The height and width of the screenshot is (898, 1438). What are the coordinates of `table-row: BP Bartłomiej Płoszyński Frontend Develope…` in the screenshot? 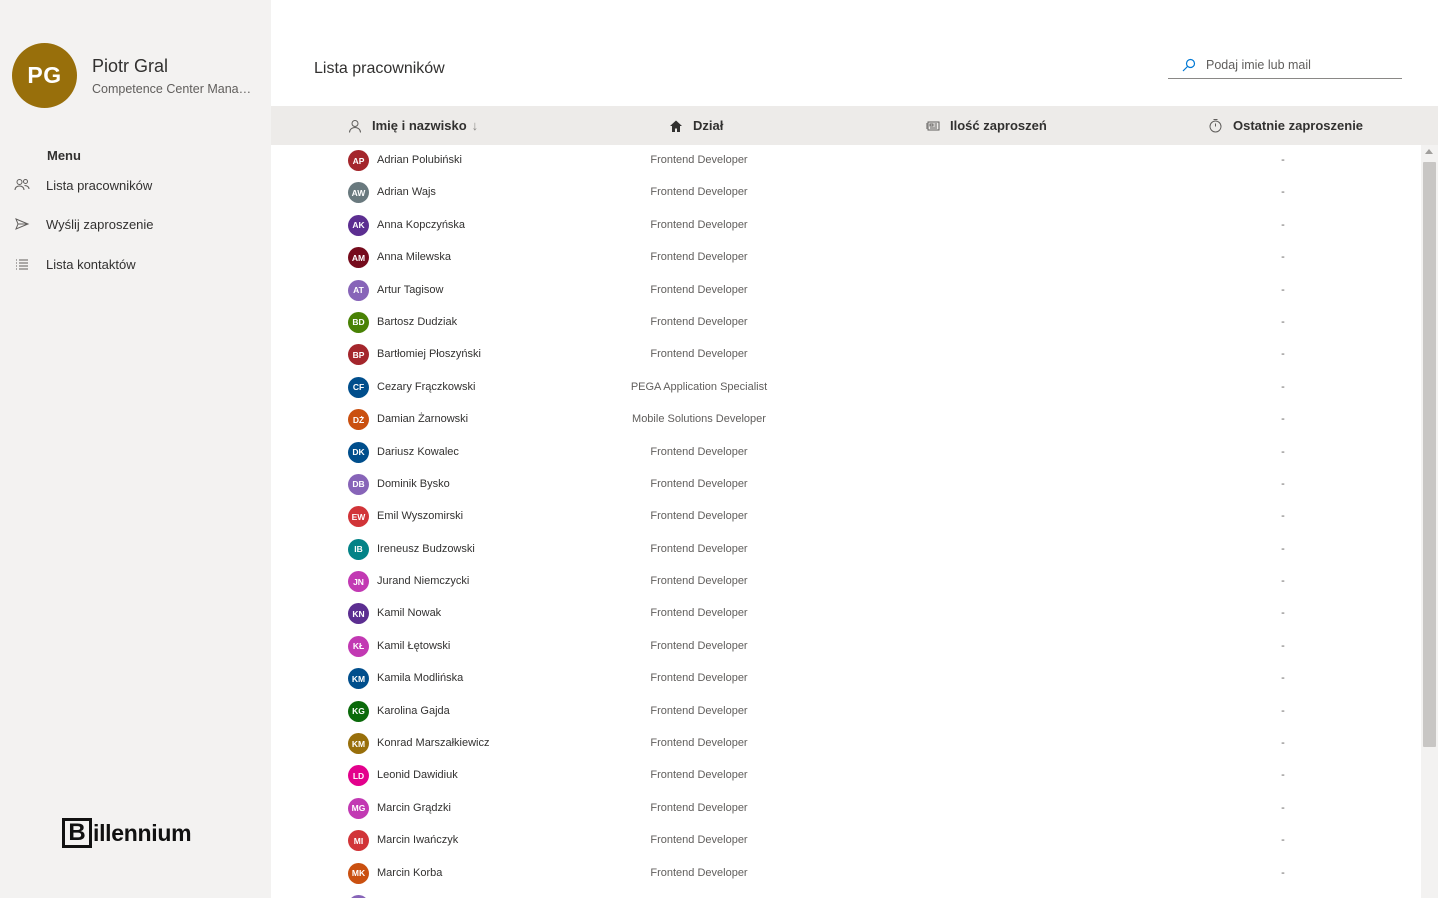 It's located at (846, 355).